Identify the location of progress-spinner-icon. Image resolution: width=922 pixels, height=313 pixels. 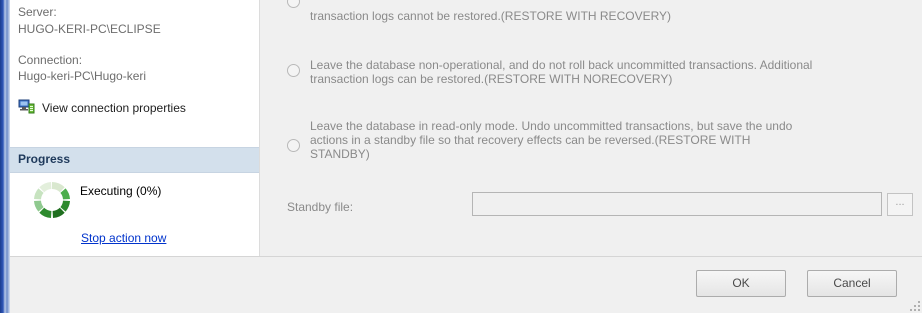
(52, 200).